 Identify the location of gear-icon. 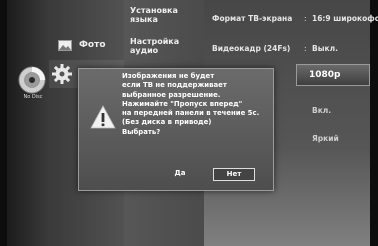
(62, 74).